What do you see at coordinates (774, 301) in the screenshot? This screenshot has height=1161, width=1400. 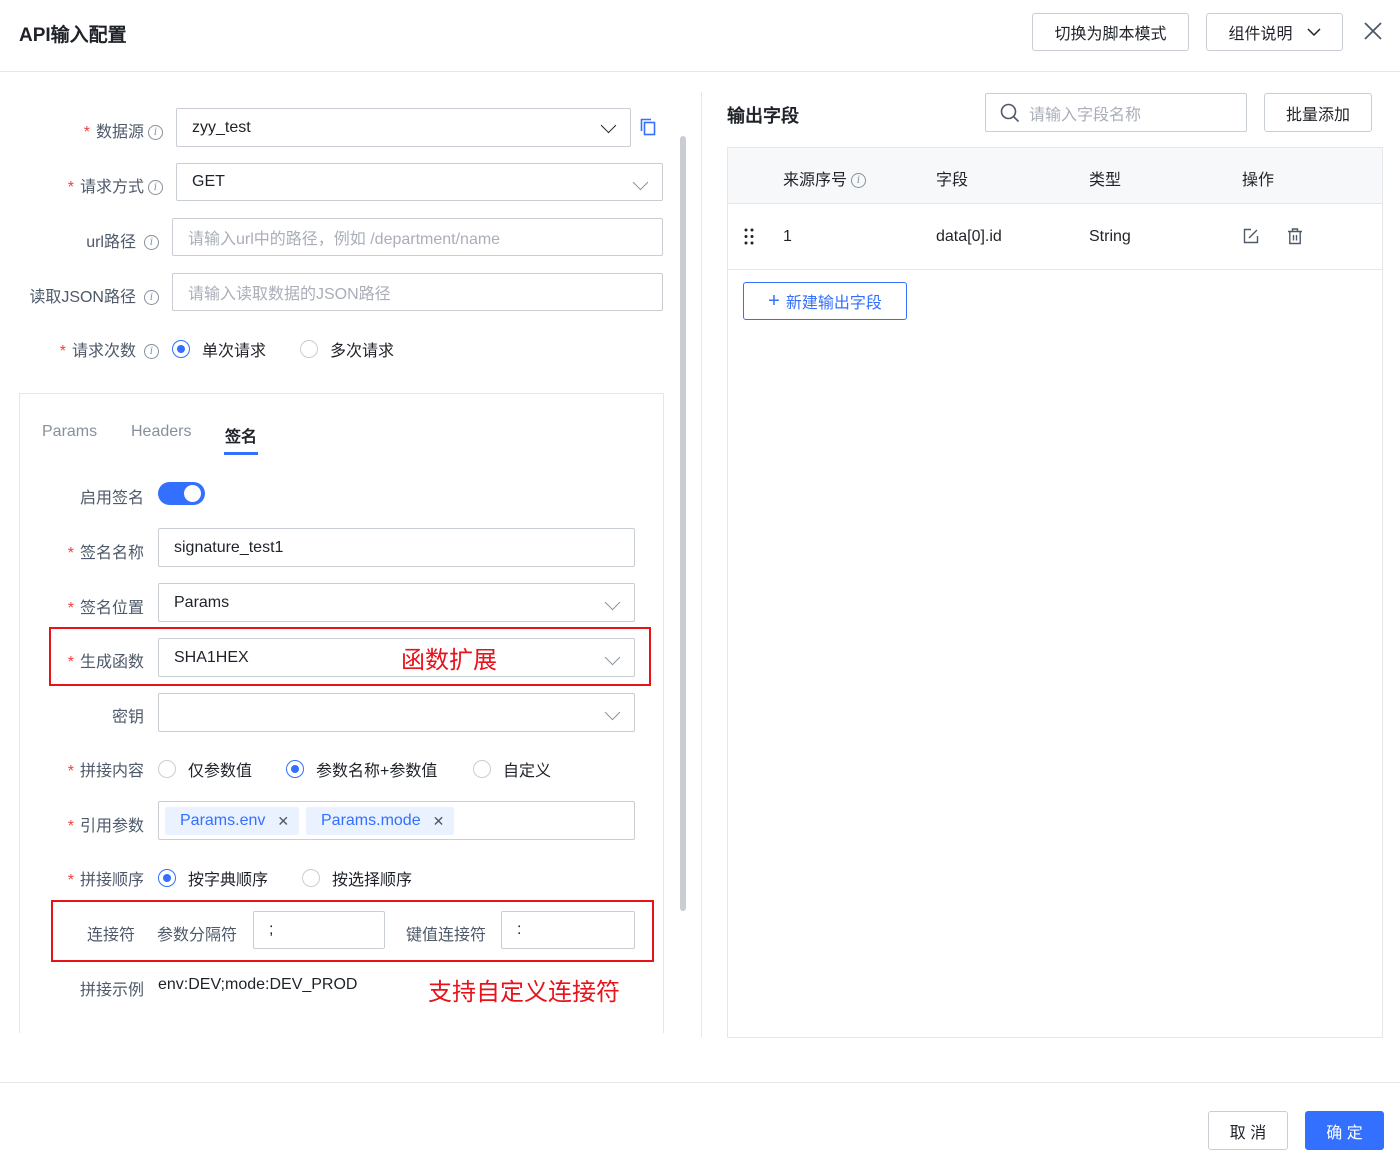 I see `plus-icon: +` at bounding box center [774, 301].